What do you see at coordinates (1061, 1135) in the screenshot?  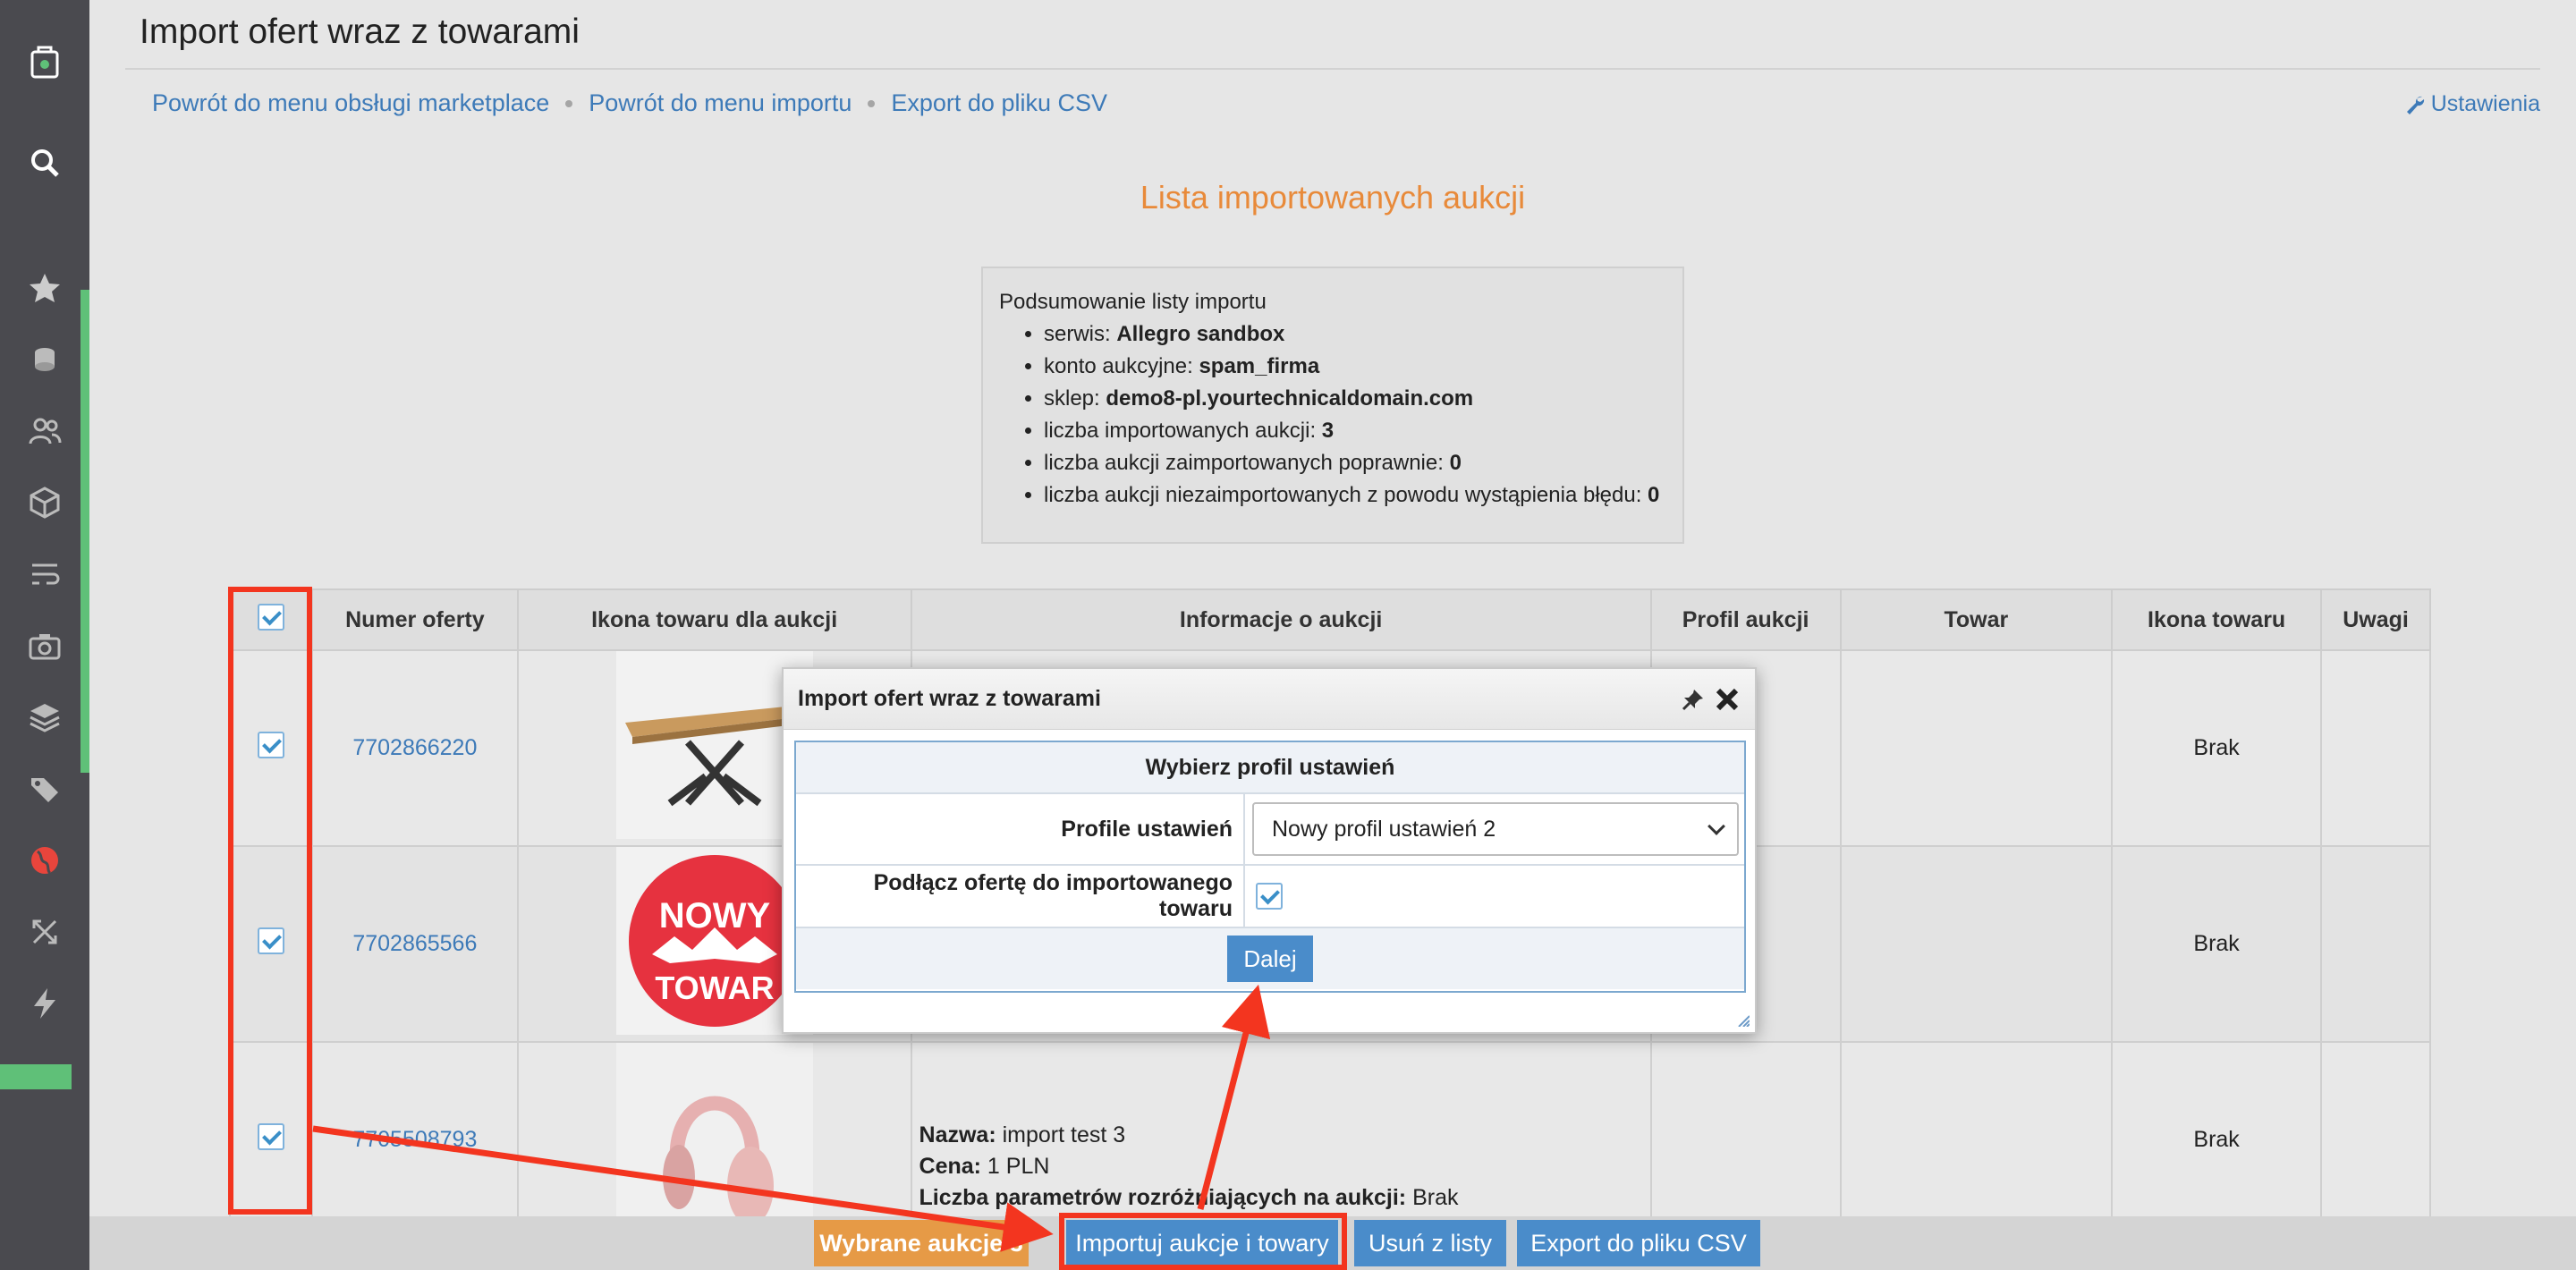 I see `info-value: import test 3` at bounding box center [1061, 1135].